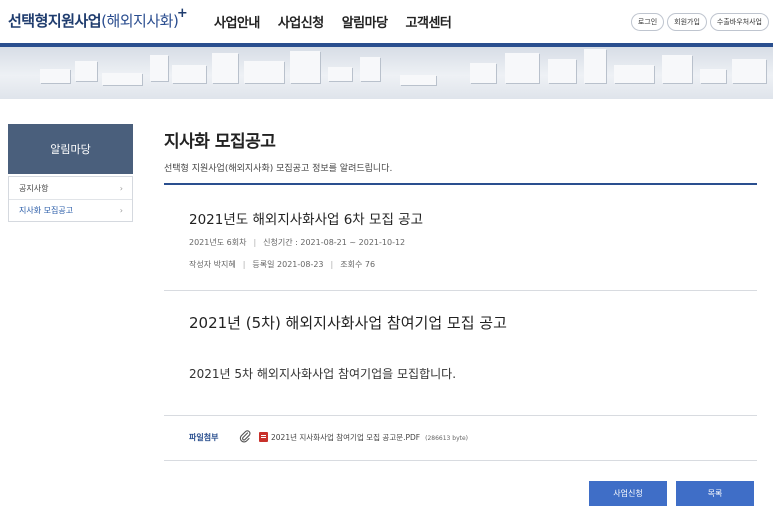  I want to click on post-round: 2021년도 6회차, so click(218, 242).